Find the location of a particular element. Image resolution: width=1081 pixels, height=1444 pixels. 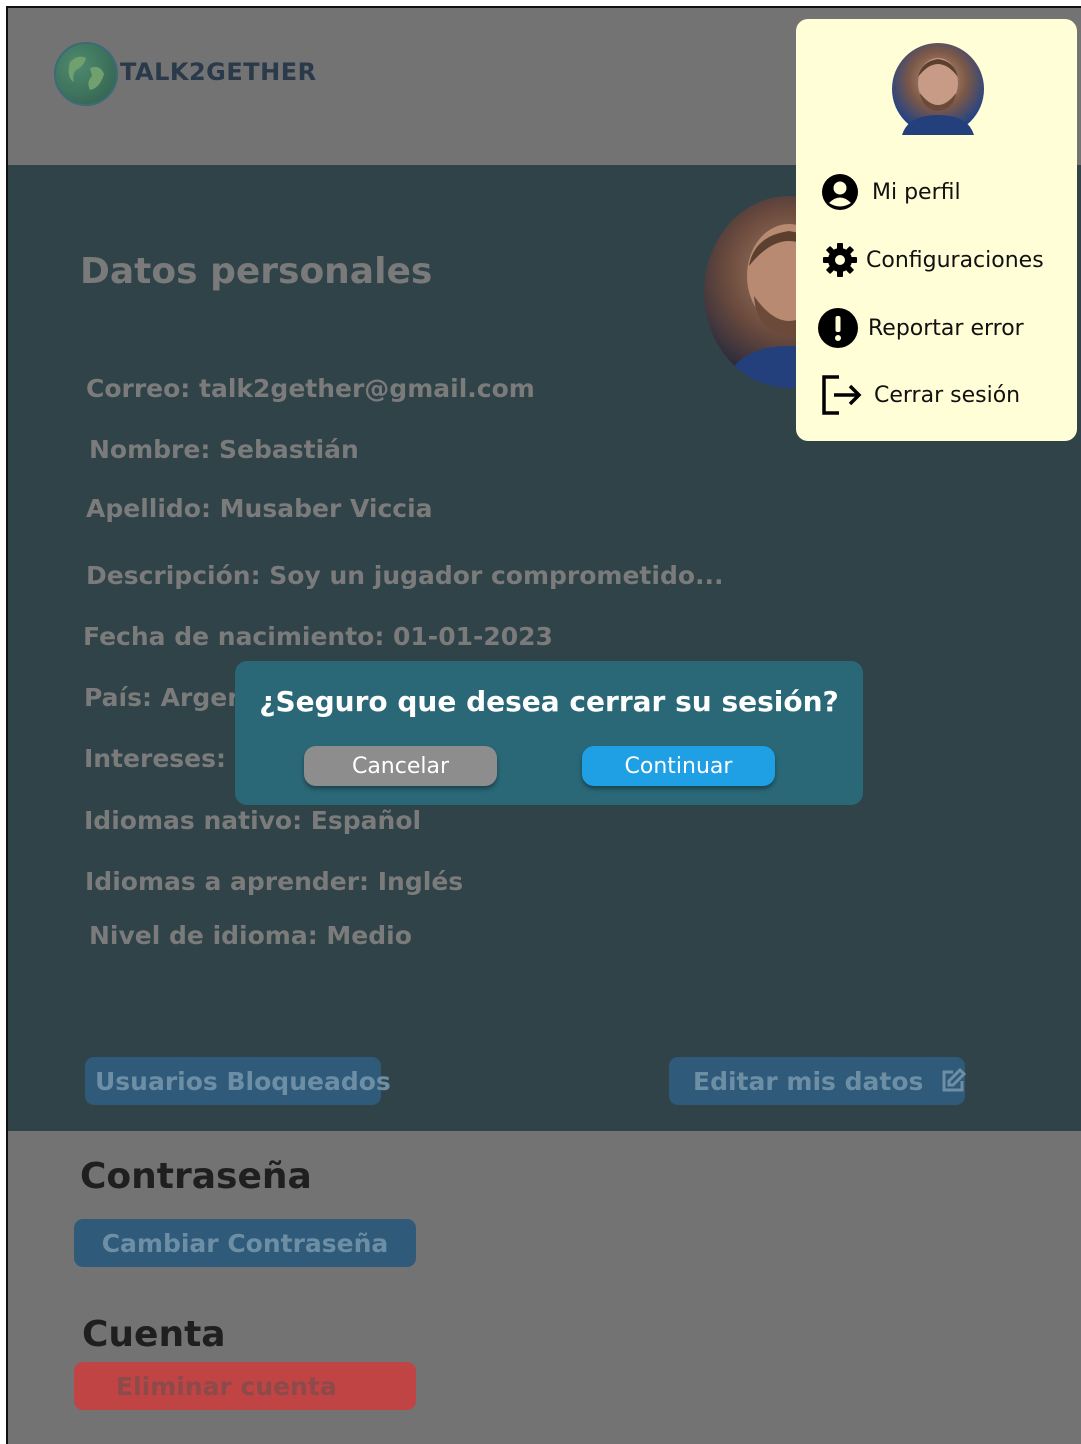

edit-data-button: Editar mis datos is located at coordinates (818, 1081).